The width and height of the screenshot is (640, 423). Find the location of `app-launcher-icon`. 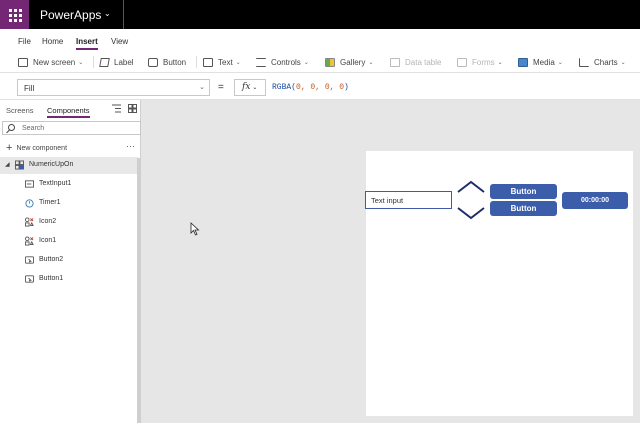

app-launcher-icon is located at coordinates (14, 14).